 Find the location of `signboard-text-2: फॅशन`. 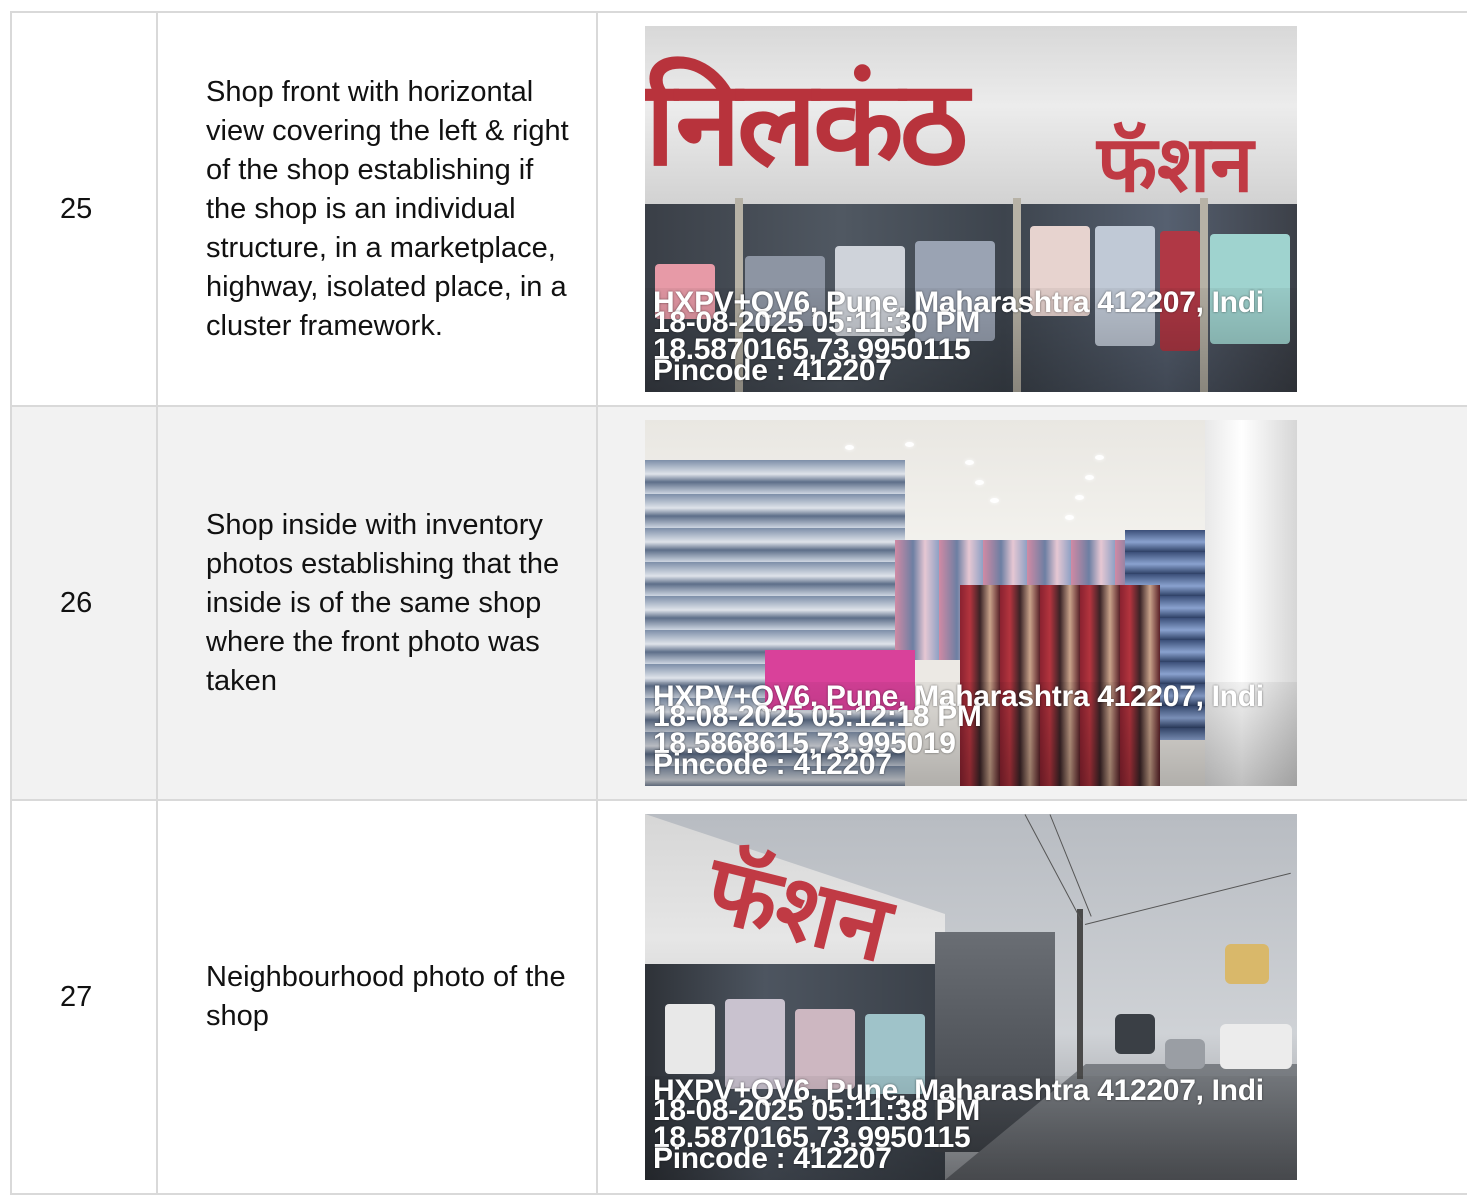

signboard-text-2: फॅशन is located at coordinates (1175, 165).